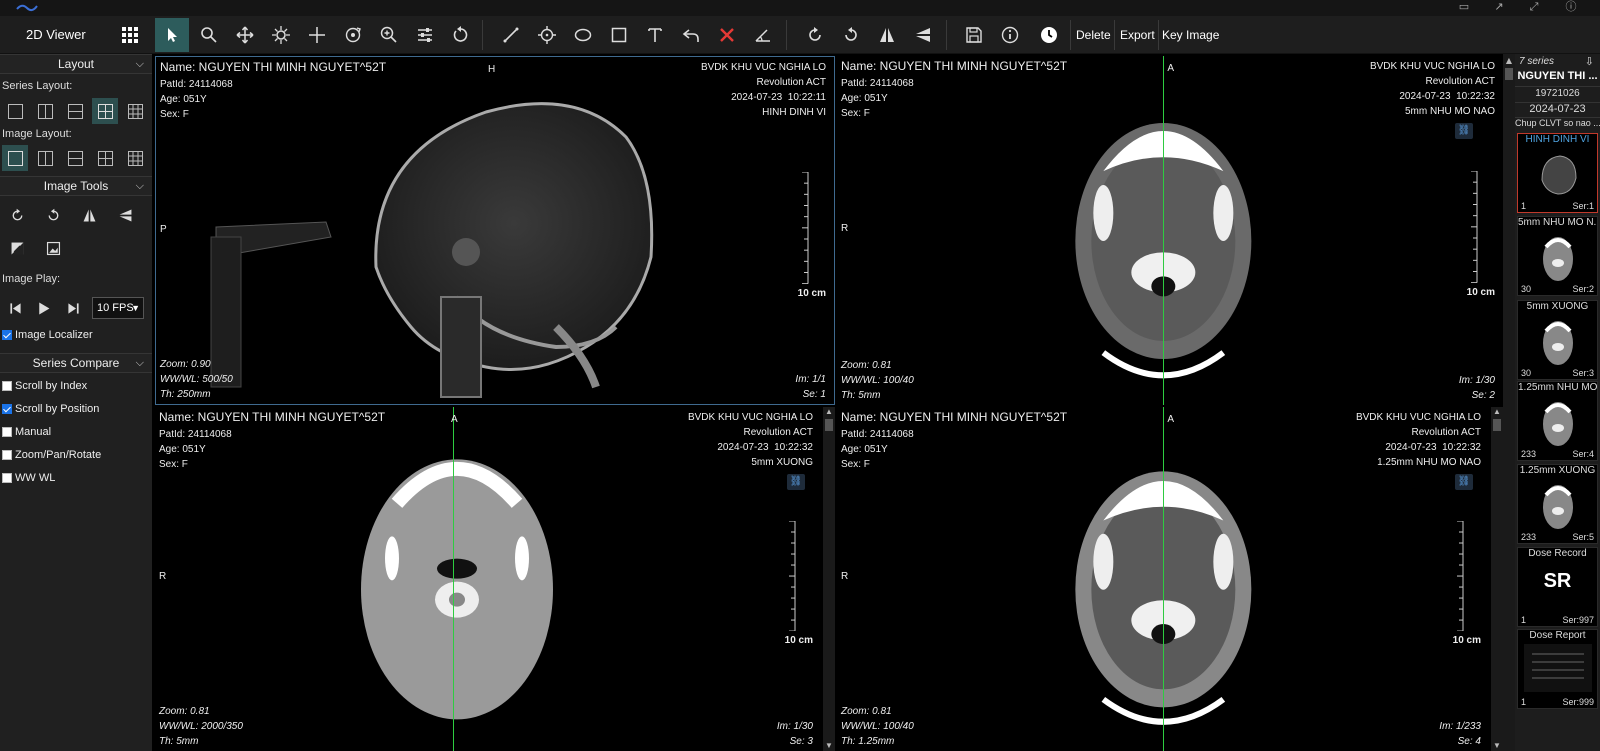 This screenshot has height=751, width=1600. What do you see at coordinates (457, 589) in the screenshot?
I see `axial-bone-image` at bounding box center [457, 589].